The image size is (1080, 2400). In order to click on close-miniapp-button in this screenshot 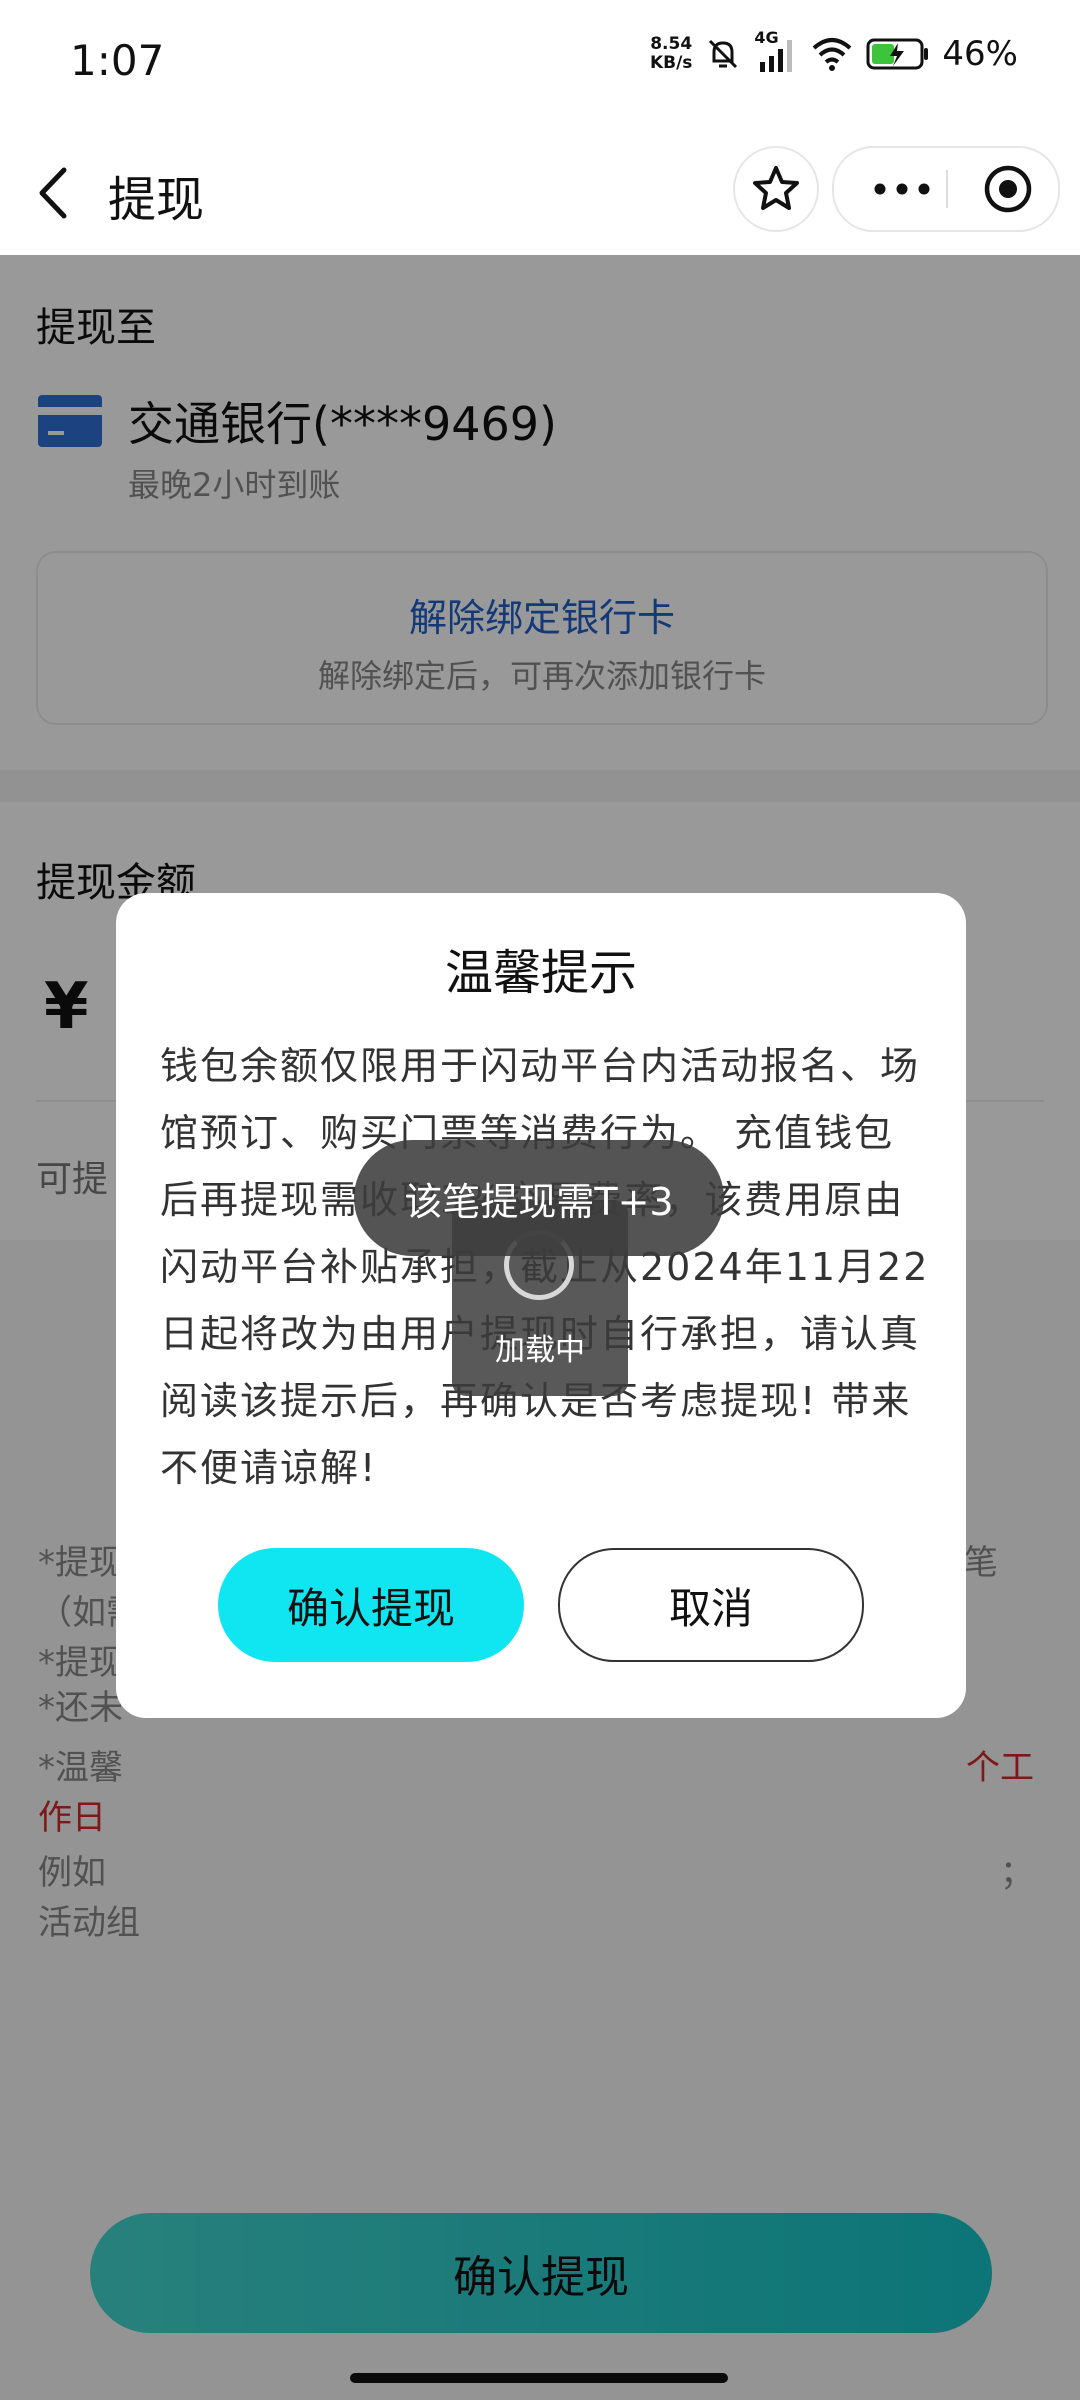, I will do `click(1008, 189)`.